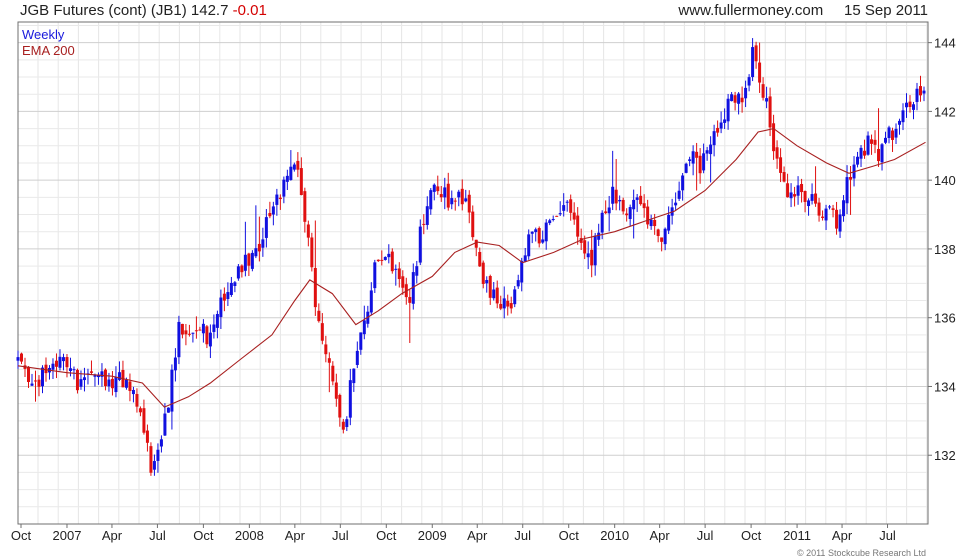 Image resolution: width=980 pixels, height=560 pixels. Describe the element at coordinates (861, 553) in the screenshot. I see `copyright-text: © 2011 Stockcube Research Ltd` at that location.